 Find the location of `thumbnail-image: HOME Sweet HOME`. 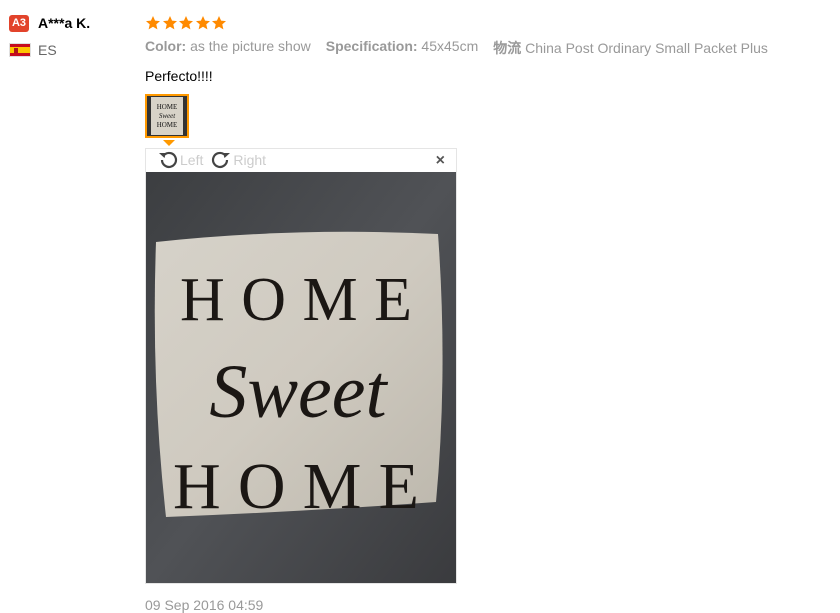

thumbnail-image: HOME Sweet HOME is located at coordinates (167, 116).